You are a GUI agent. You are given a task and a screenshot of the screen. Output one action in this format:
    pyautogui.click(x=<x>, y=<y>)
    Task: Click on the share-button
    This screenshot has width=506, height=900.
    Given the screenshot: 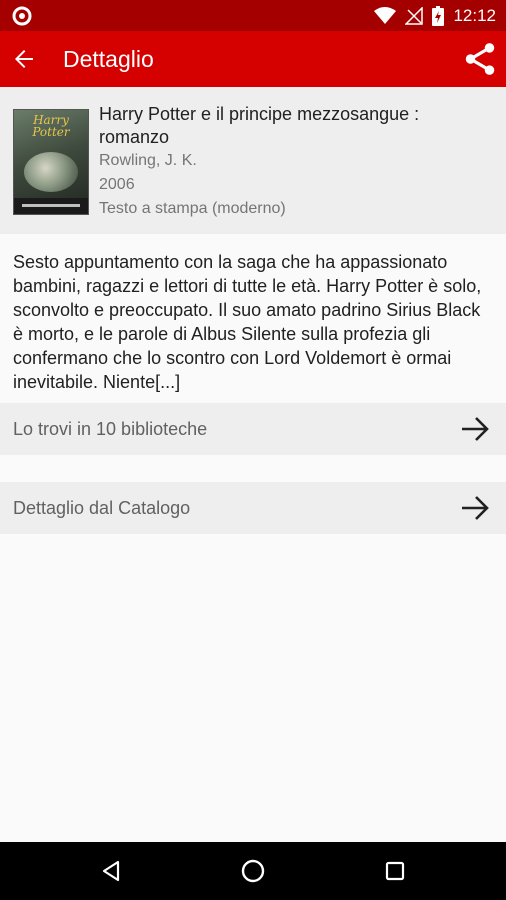 What is the action you would take?
    pyautogui.click(x=480, y=59)
    